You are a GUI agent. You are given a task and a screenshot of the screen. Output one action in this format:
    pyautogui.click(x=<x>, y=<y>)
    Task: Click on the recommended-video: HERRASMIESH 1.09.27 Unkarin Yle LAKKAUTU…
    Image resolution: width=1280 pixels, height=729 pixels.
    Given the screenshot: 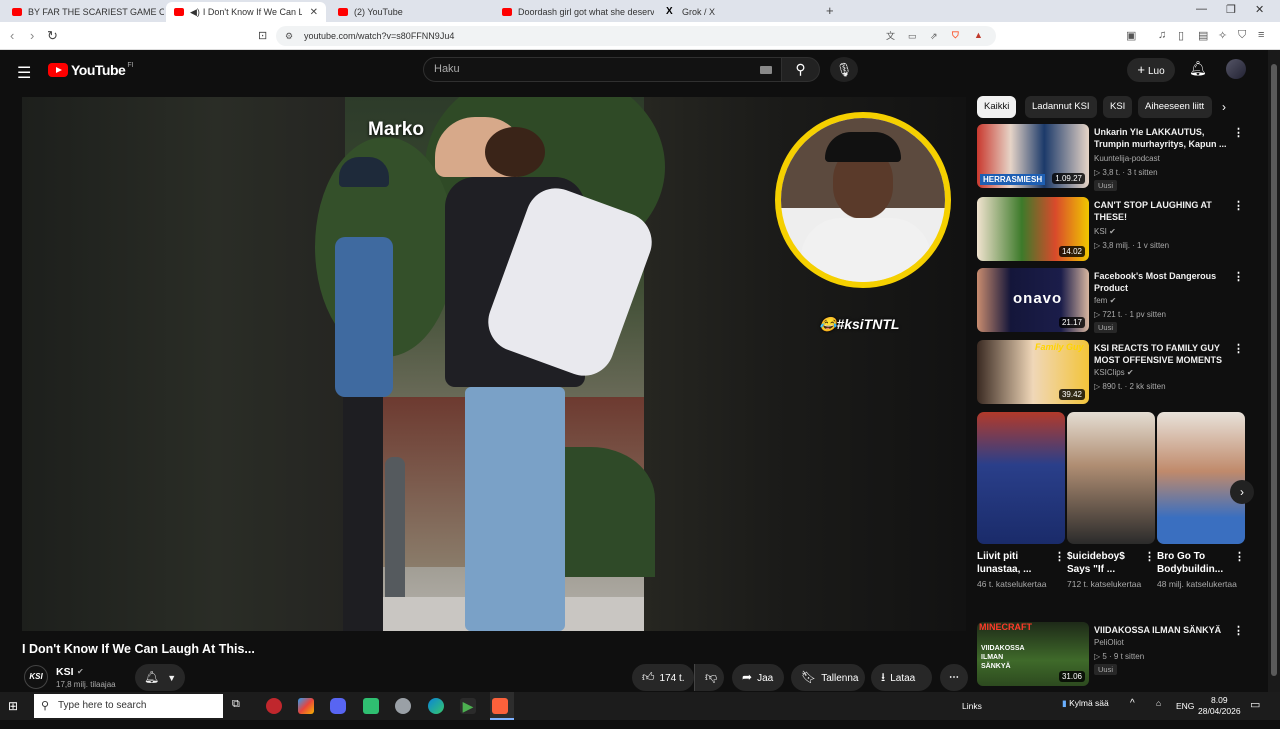 What is the action you would take?
    pyautogui.click(x=1117, y=157)
    